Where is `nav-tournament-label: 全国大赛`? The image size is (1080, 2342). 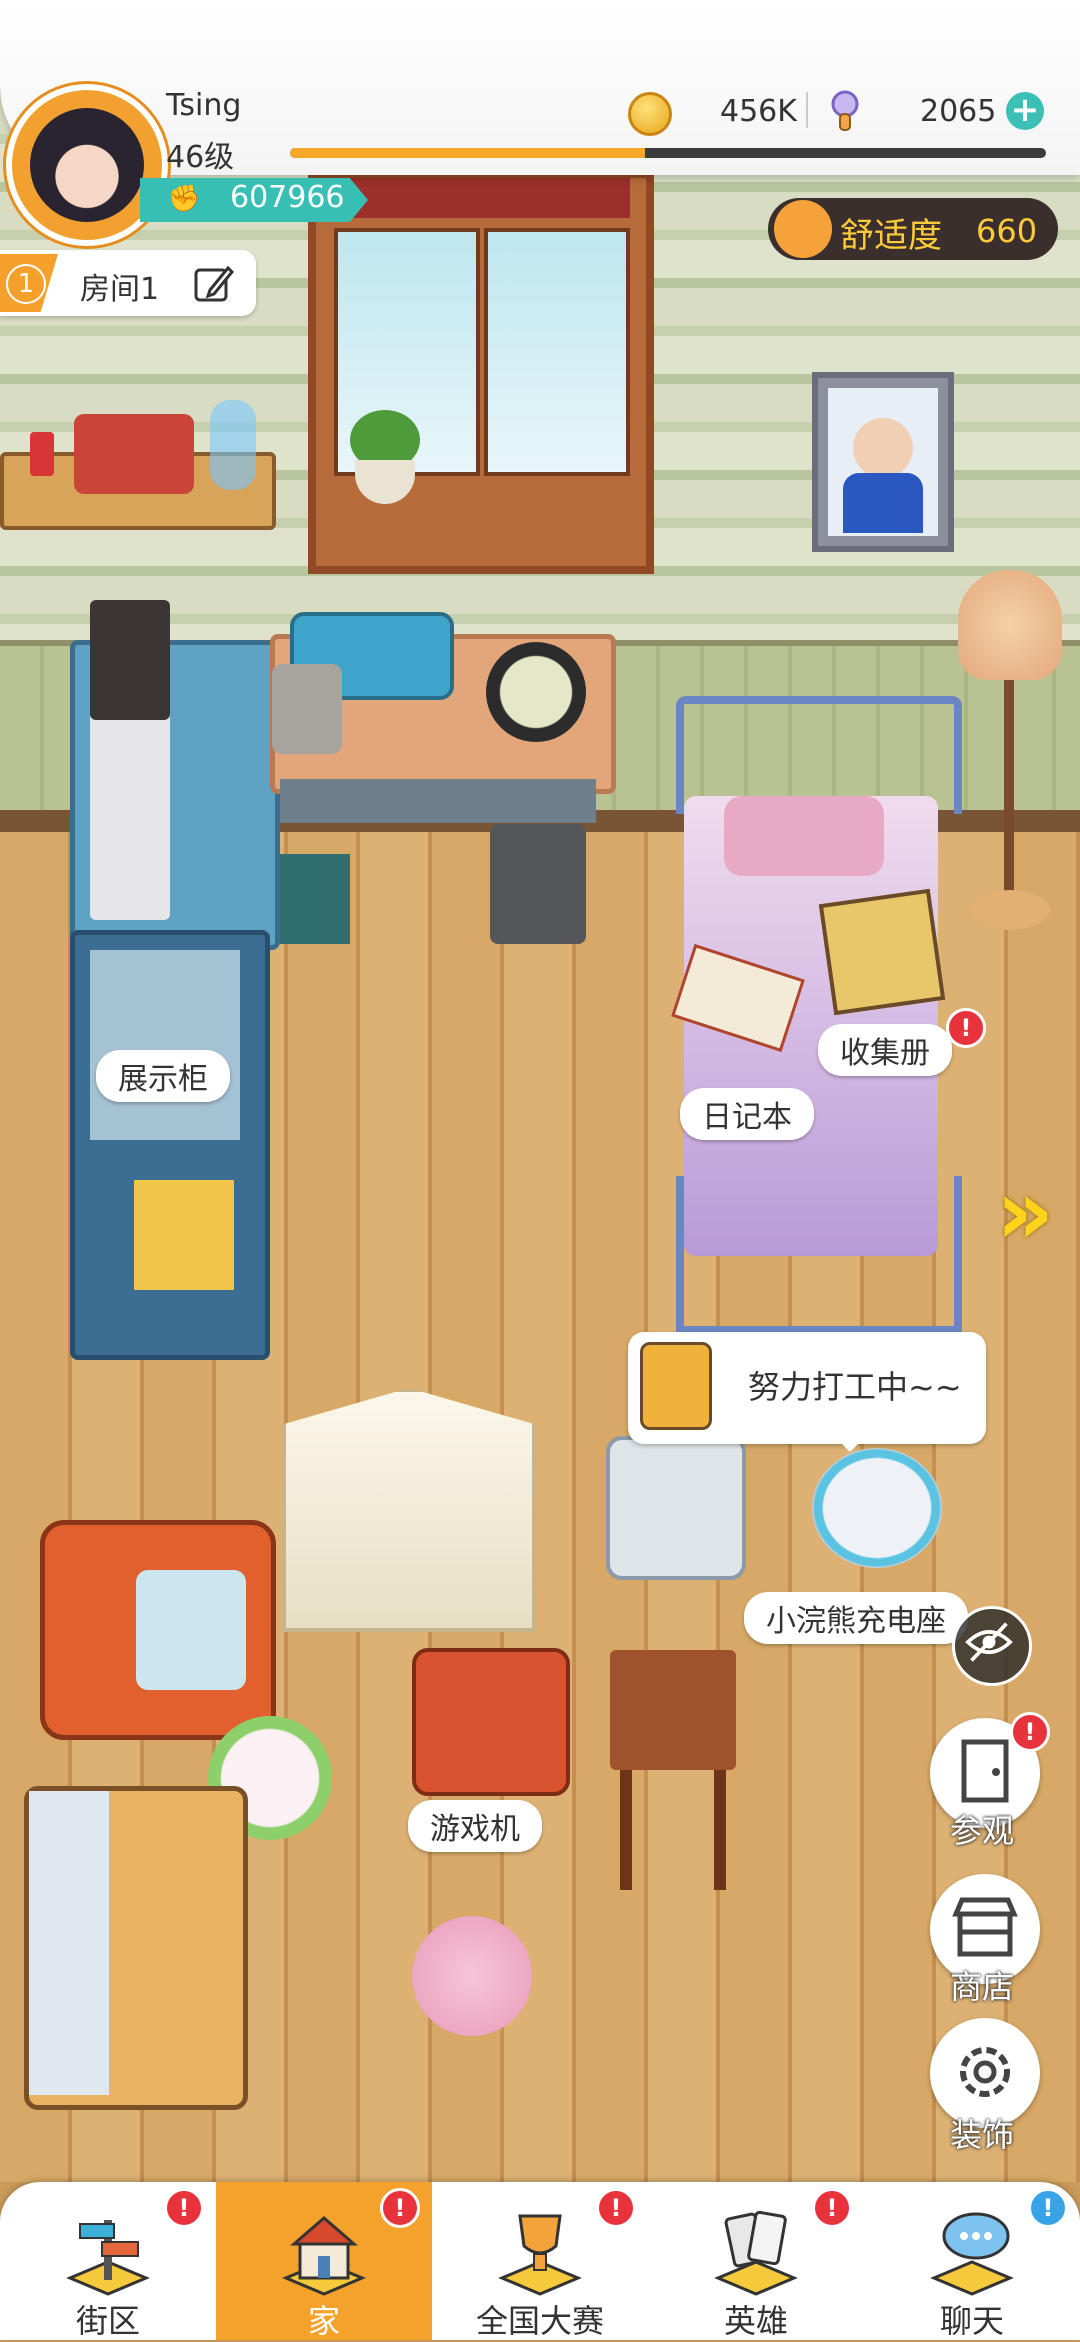
nav-tournament-label: 全国大赛 is located at coordinates (539, 2321).